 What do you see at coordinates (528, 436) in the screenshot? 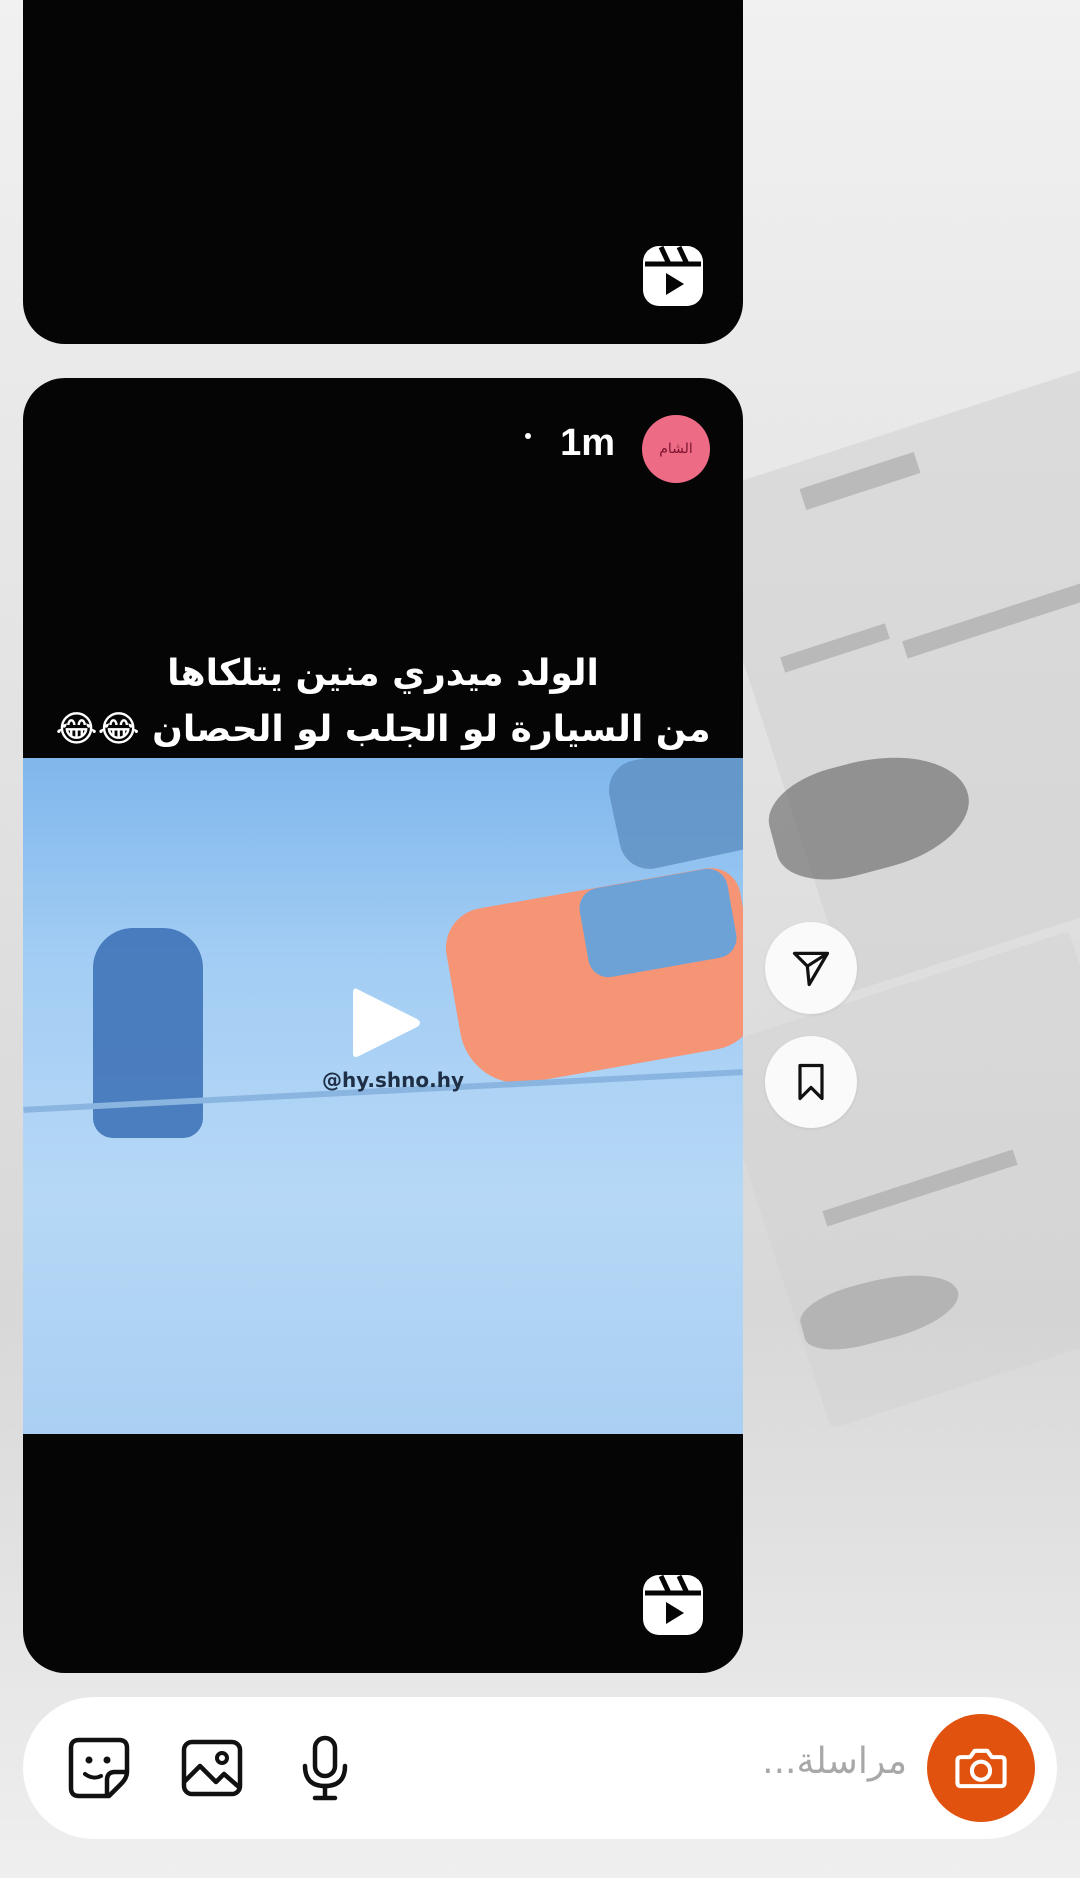
I see `status-dot` at bounding box center [528, 436].